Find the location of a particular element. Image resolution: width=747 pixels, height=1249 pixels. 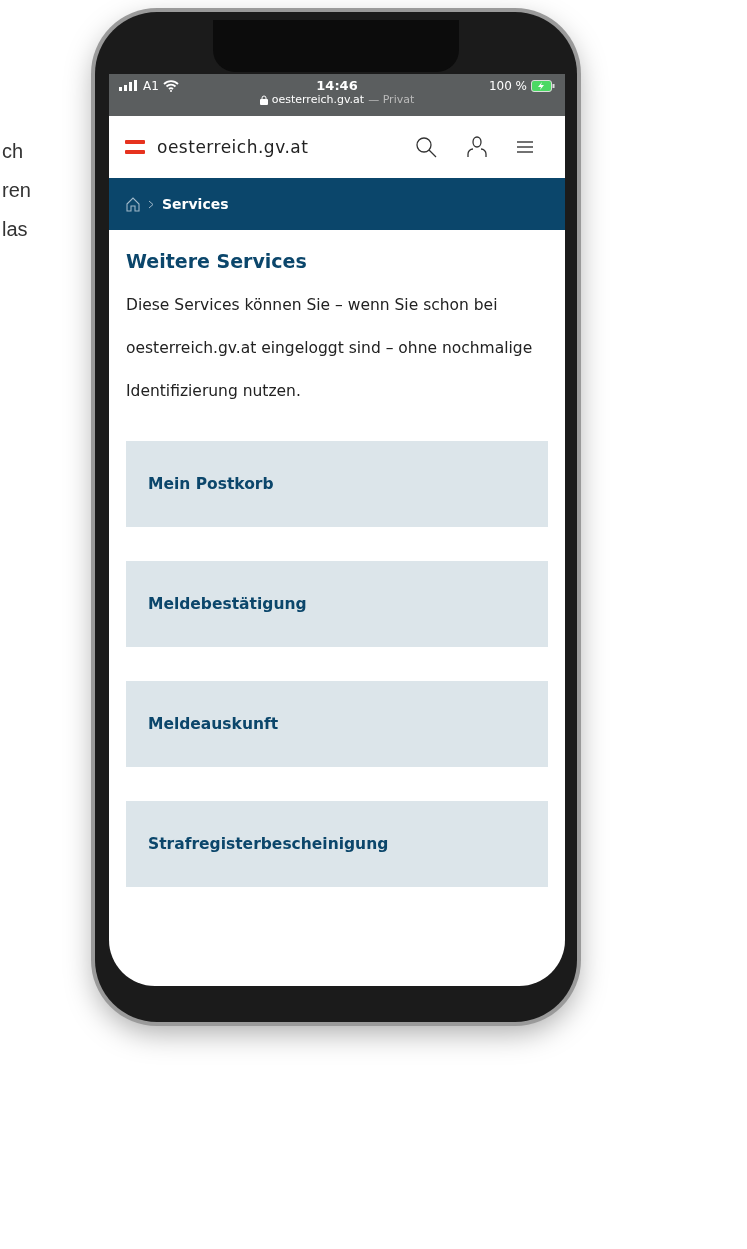

chevron-icon is located at coordinates (151, 204).